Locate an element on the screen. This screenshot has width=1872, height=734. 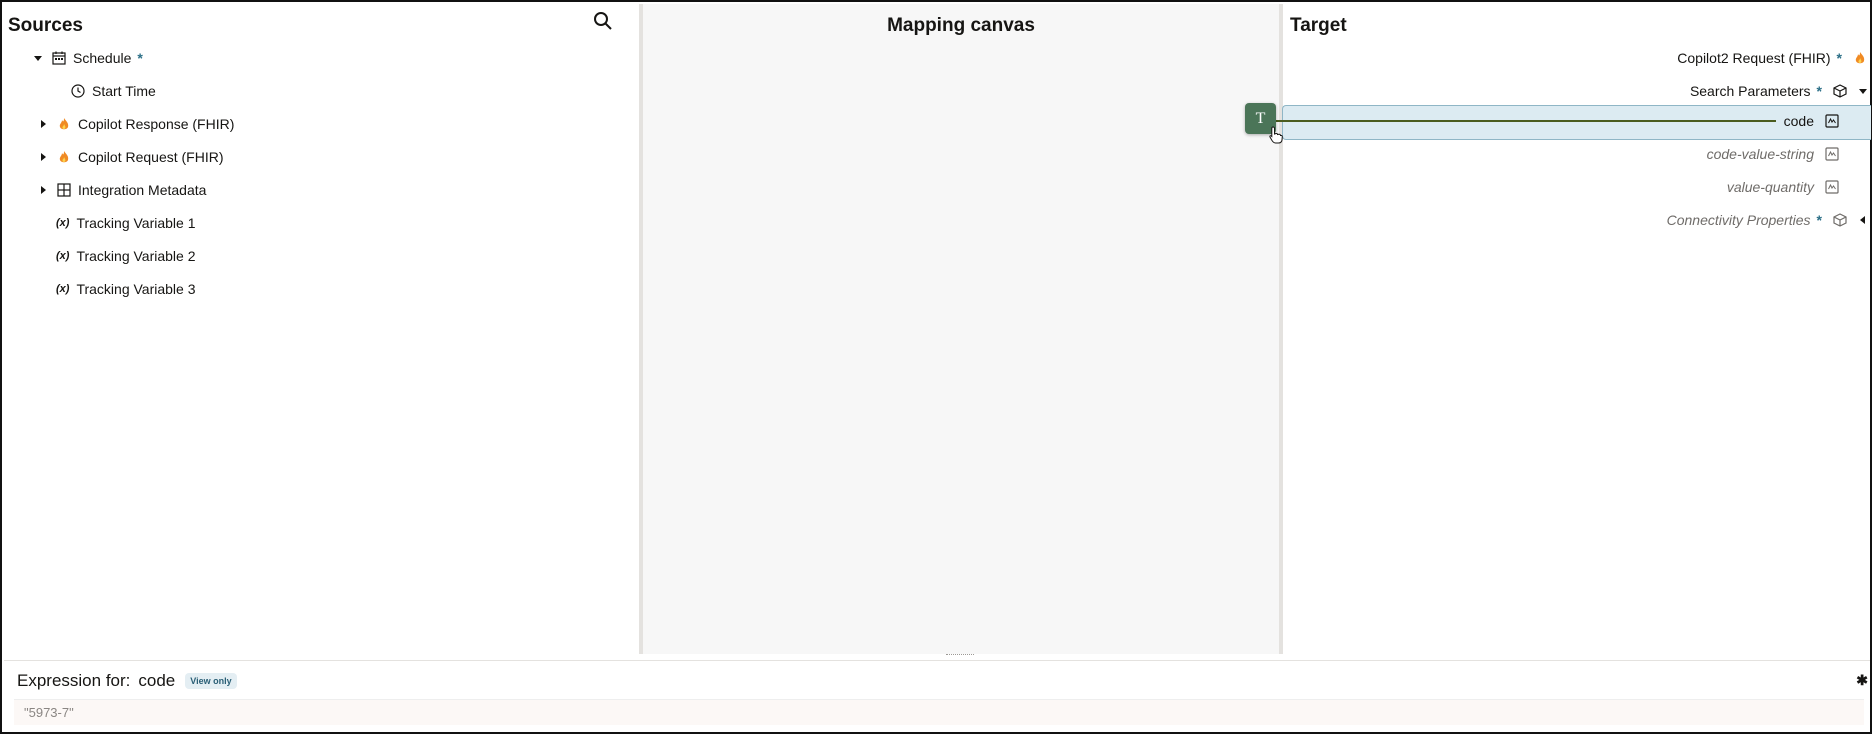
source-item-integration-metadata: Integration Metadata is located at coordinates (121, 190).